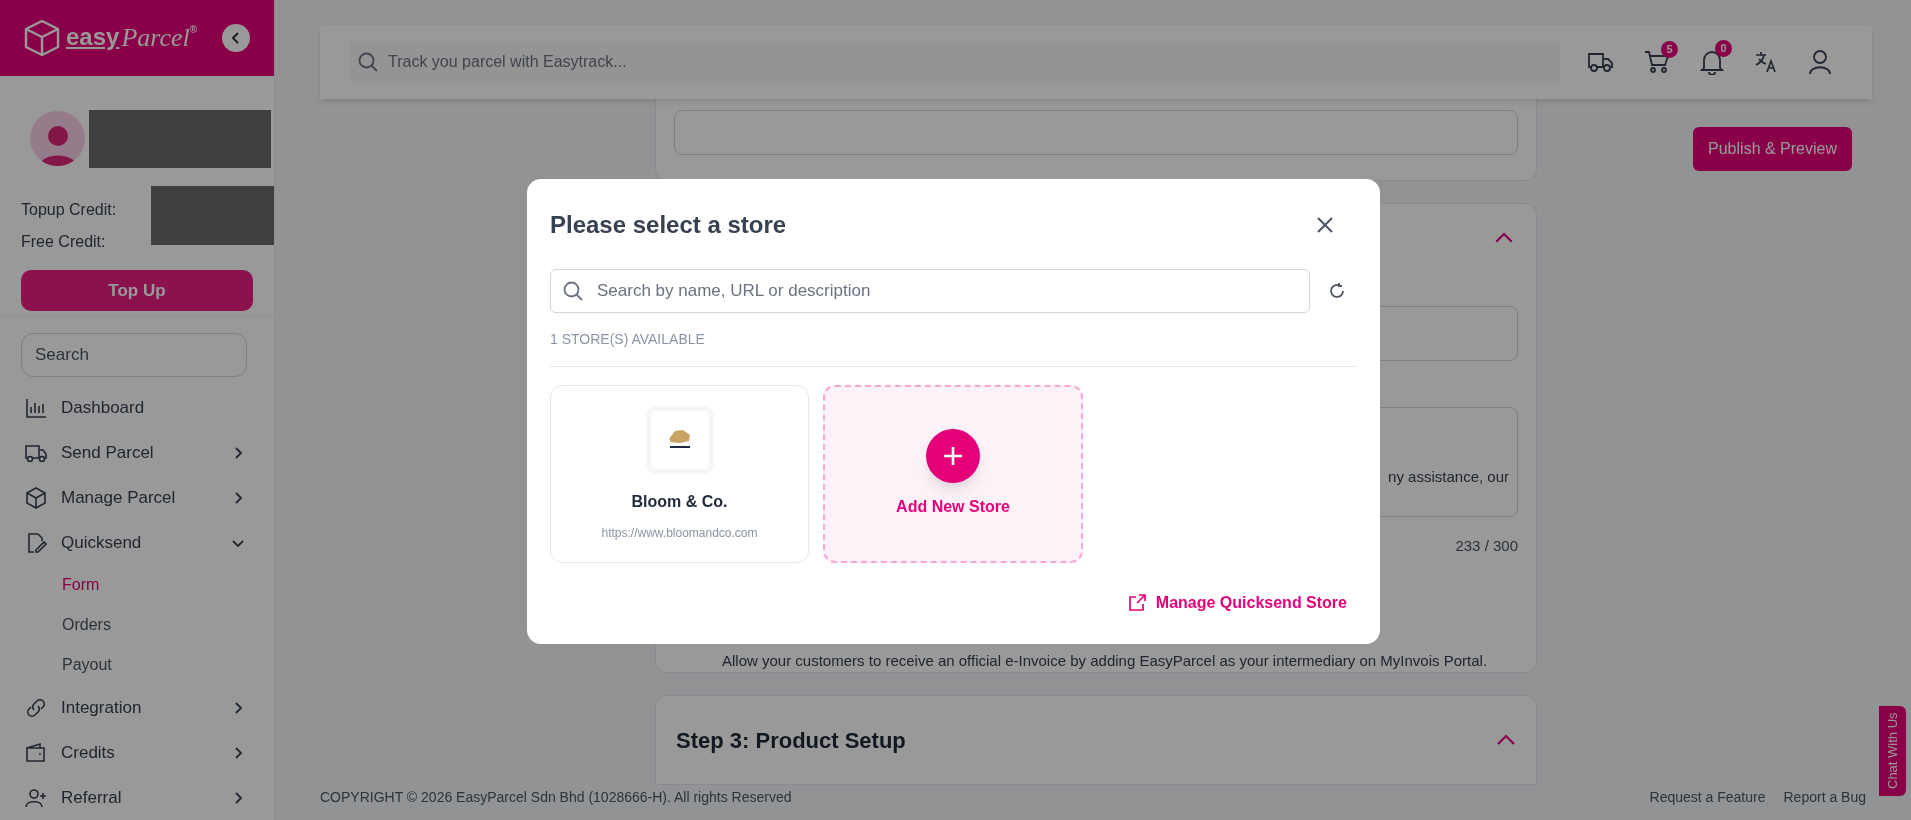 The width and height of the screenshot is (1911, 820). I want to click on credit-label: Free Credit:, so click(64, 241).